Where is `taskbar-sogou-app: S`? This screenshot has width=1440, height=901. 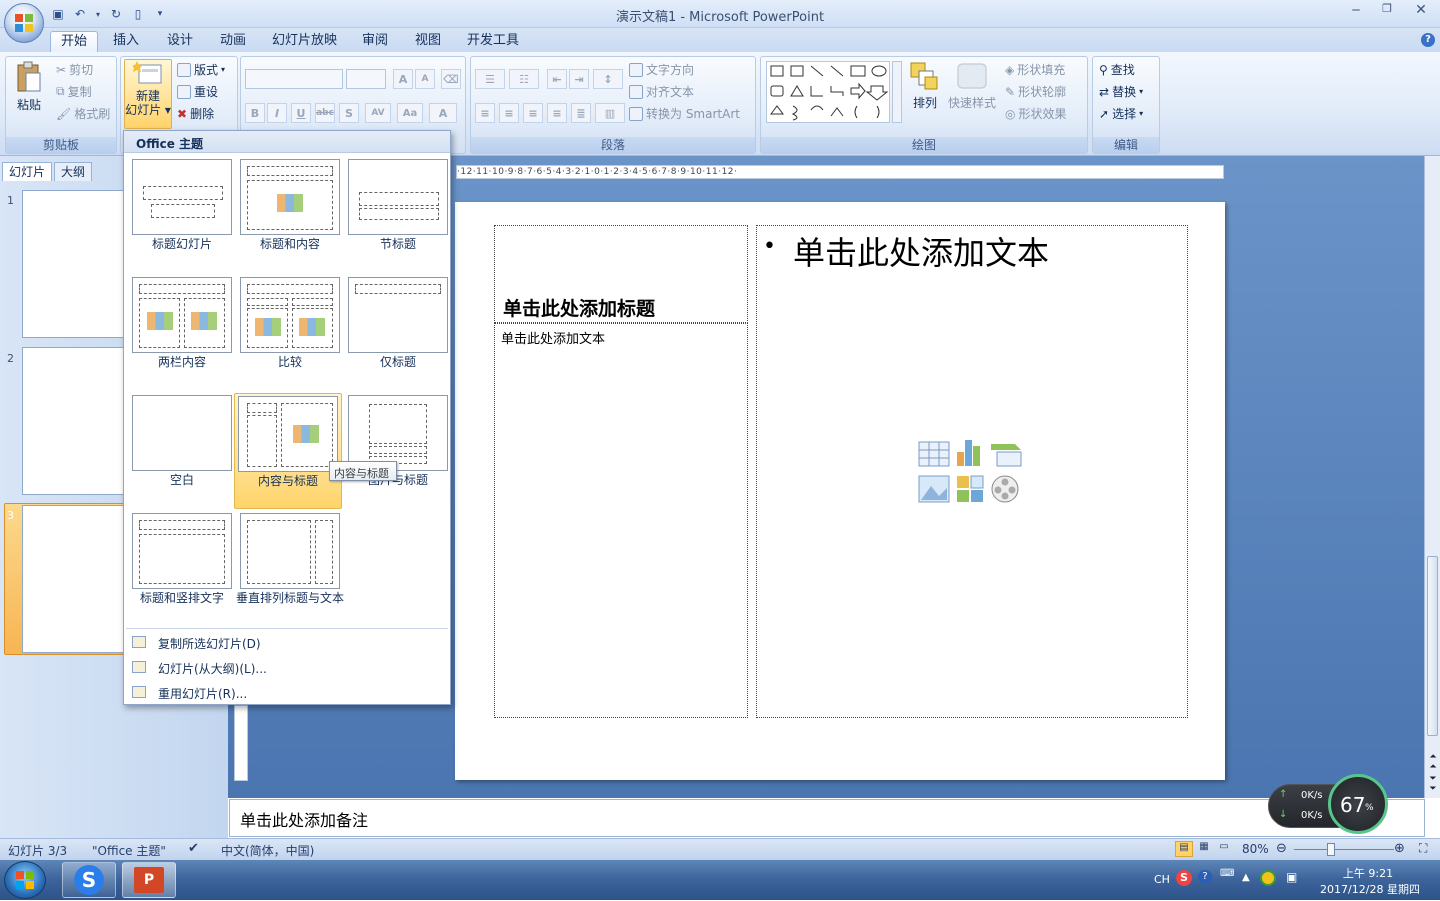
taskbar-sogou-app: S is located at coordinates (89, 880).